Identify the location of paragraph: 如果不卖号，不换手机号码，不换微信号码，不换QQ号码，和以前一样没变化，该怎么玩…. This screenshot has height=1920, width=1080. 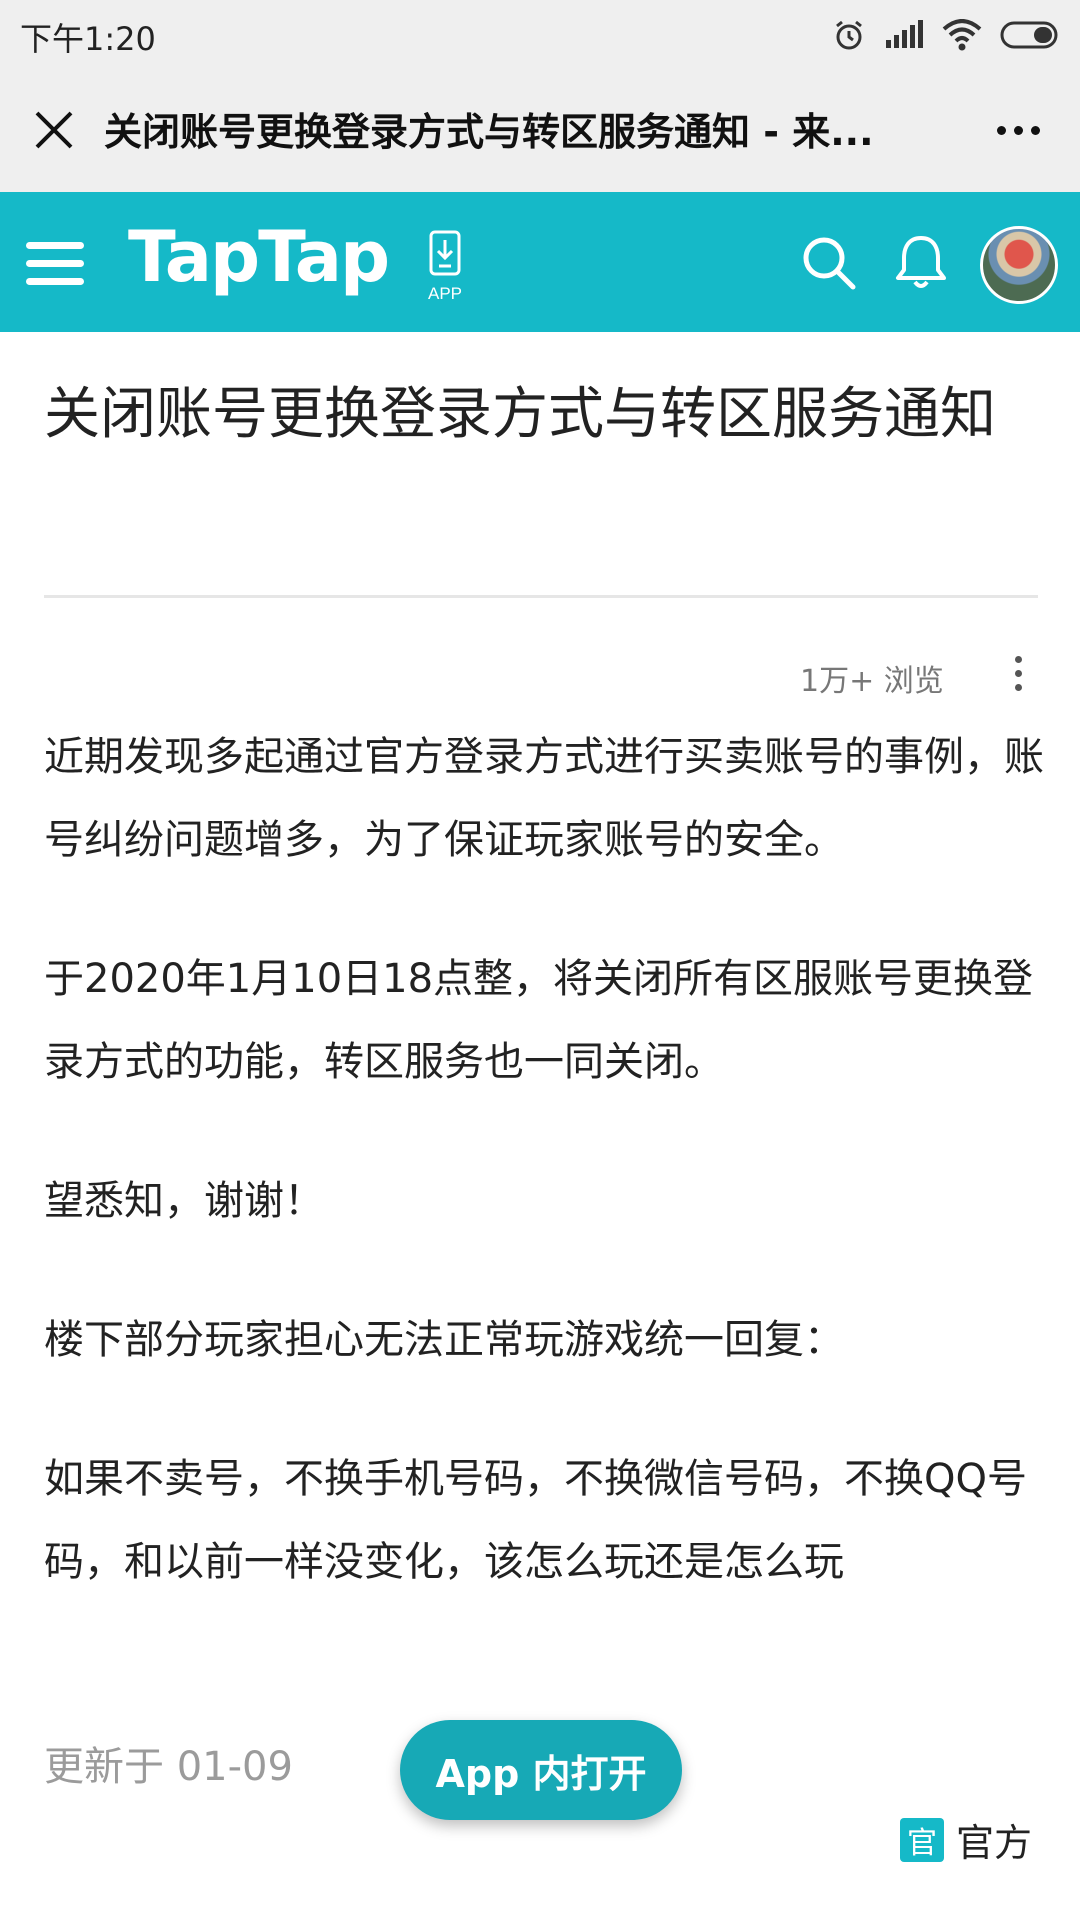
(535, 1520).